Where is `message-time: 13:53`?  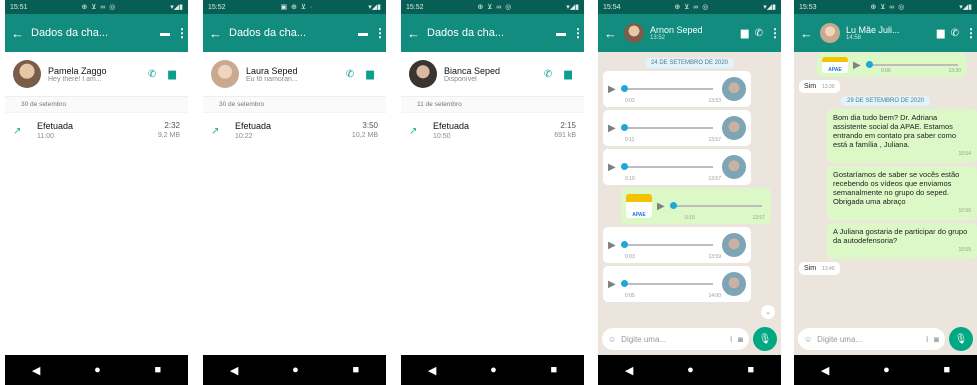
message-time: 13:53 is located at coordinates (714, 101).